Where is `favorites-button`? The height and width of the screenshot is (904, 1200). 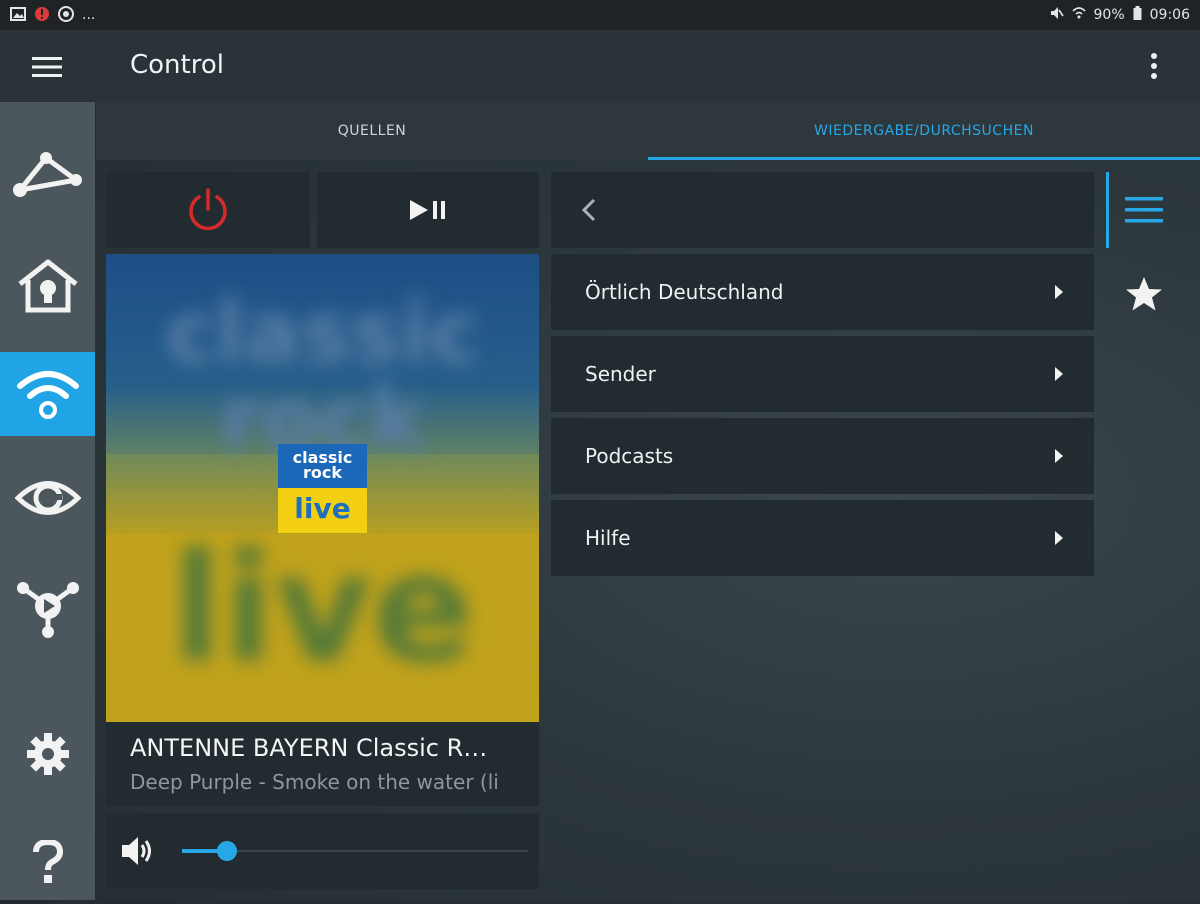 favorites-button is located at coordinates (1144, 294).